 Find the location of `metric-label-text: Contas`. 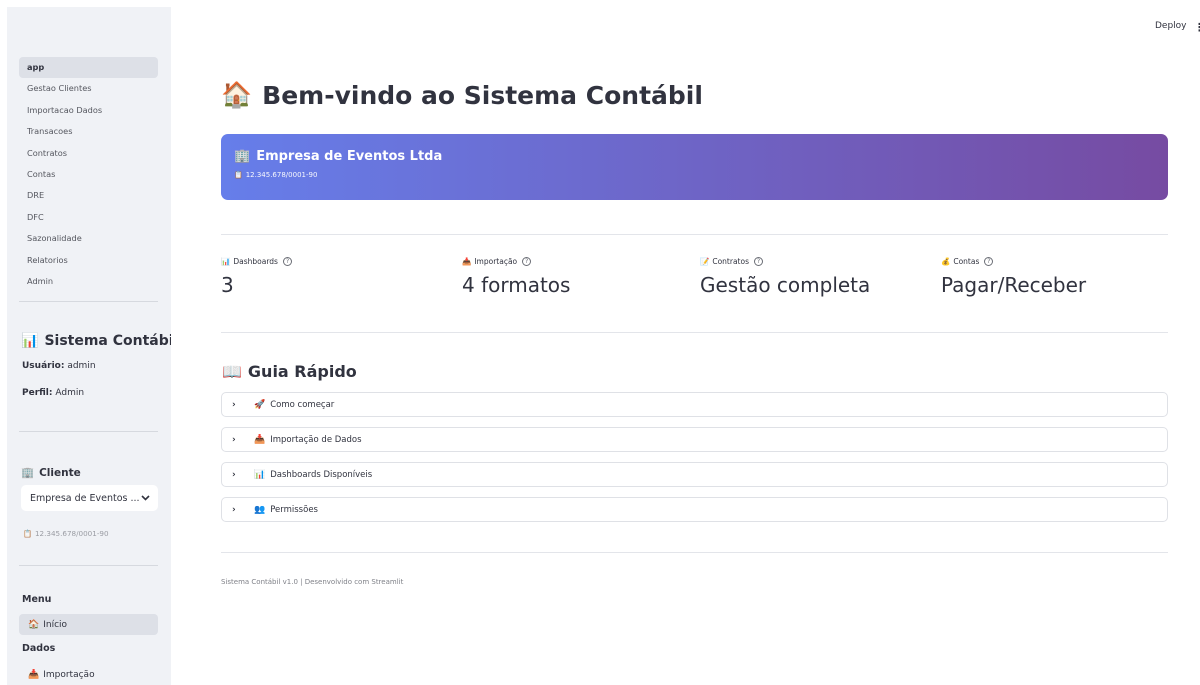

metric-label-text: Contas is located at coordinates (966, 261).